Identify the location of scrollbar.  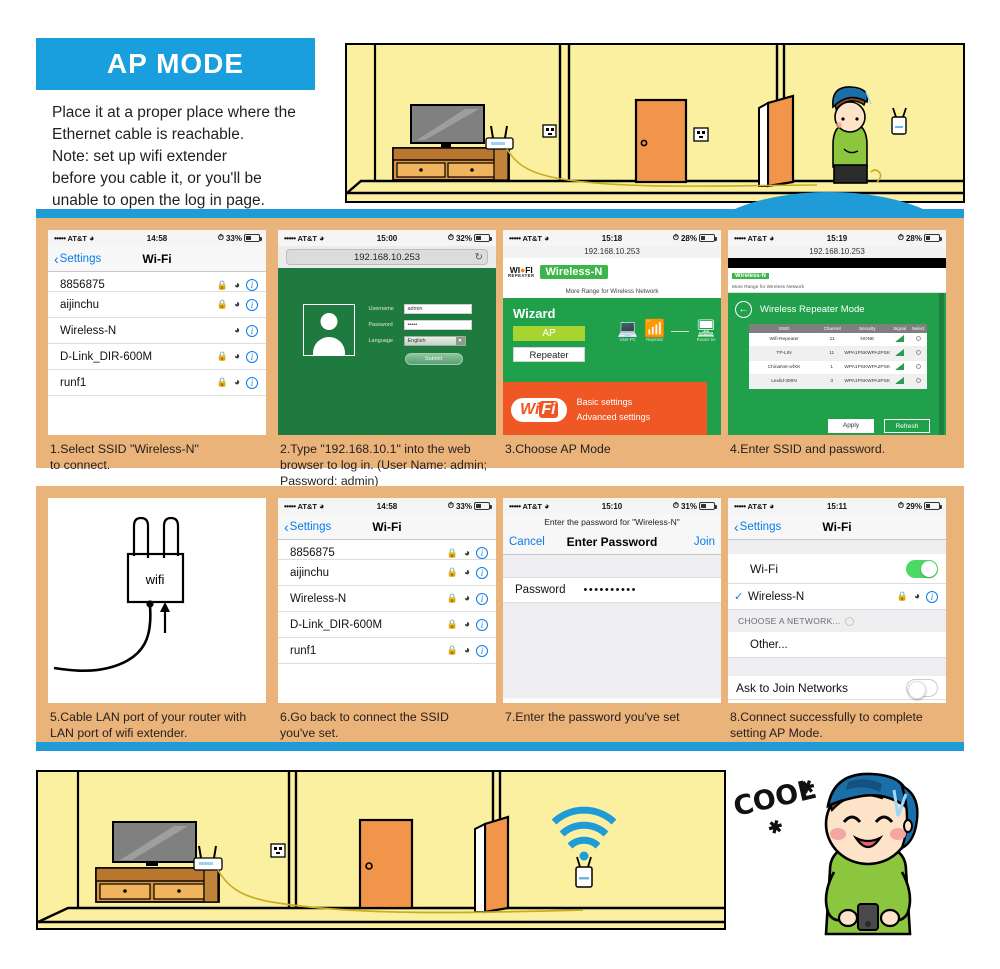
(941, 364).